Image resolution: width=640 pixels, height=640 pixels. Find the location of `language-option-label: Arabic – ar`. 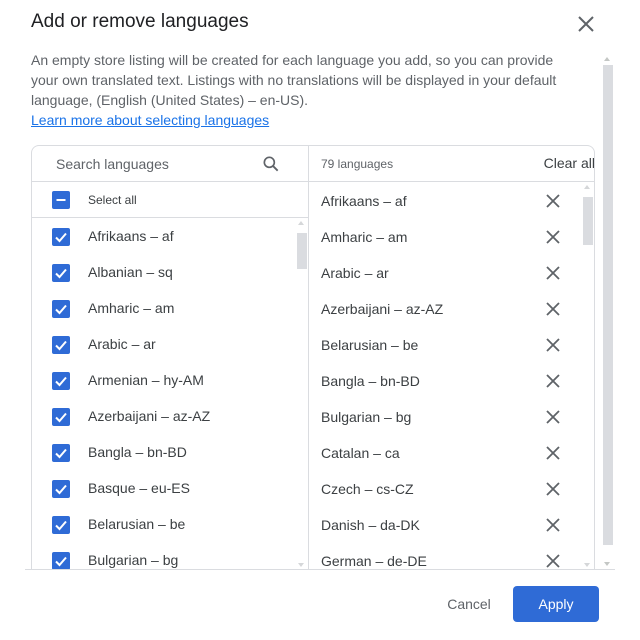

language-option-label: Arabic – ar is located at coordinates (122, 344).